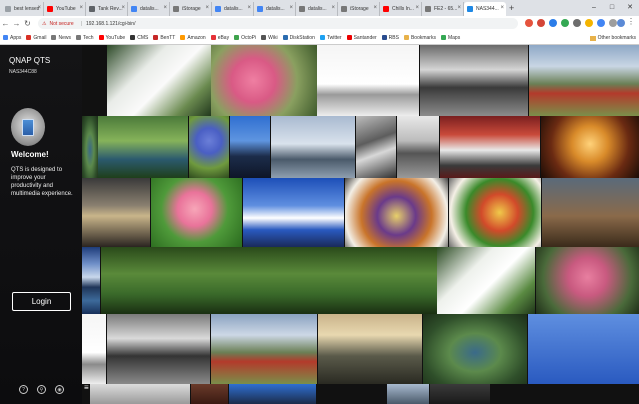 The height and width of the screenshot is (404, 639). What do you see at coordinates (30, 154) in the screenshot?
I see `welcome-heading: Welcome!` at bounding box center [30, 154].